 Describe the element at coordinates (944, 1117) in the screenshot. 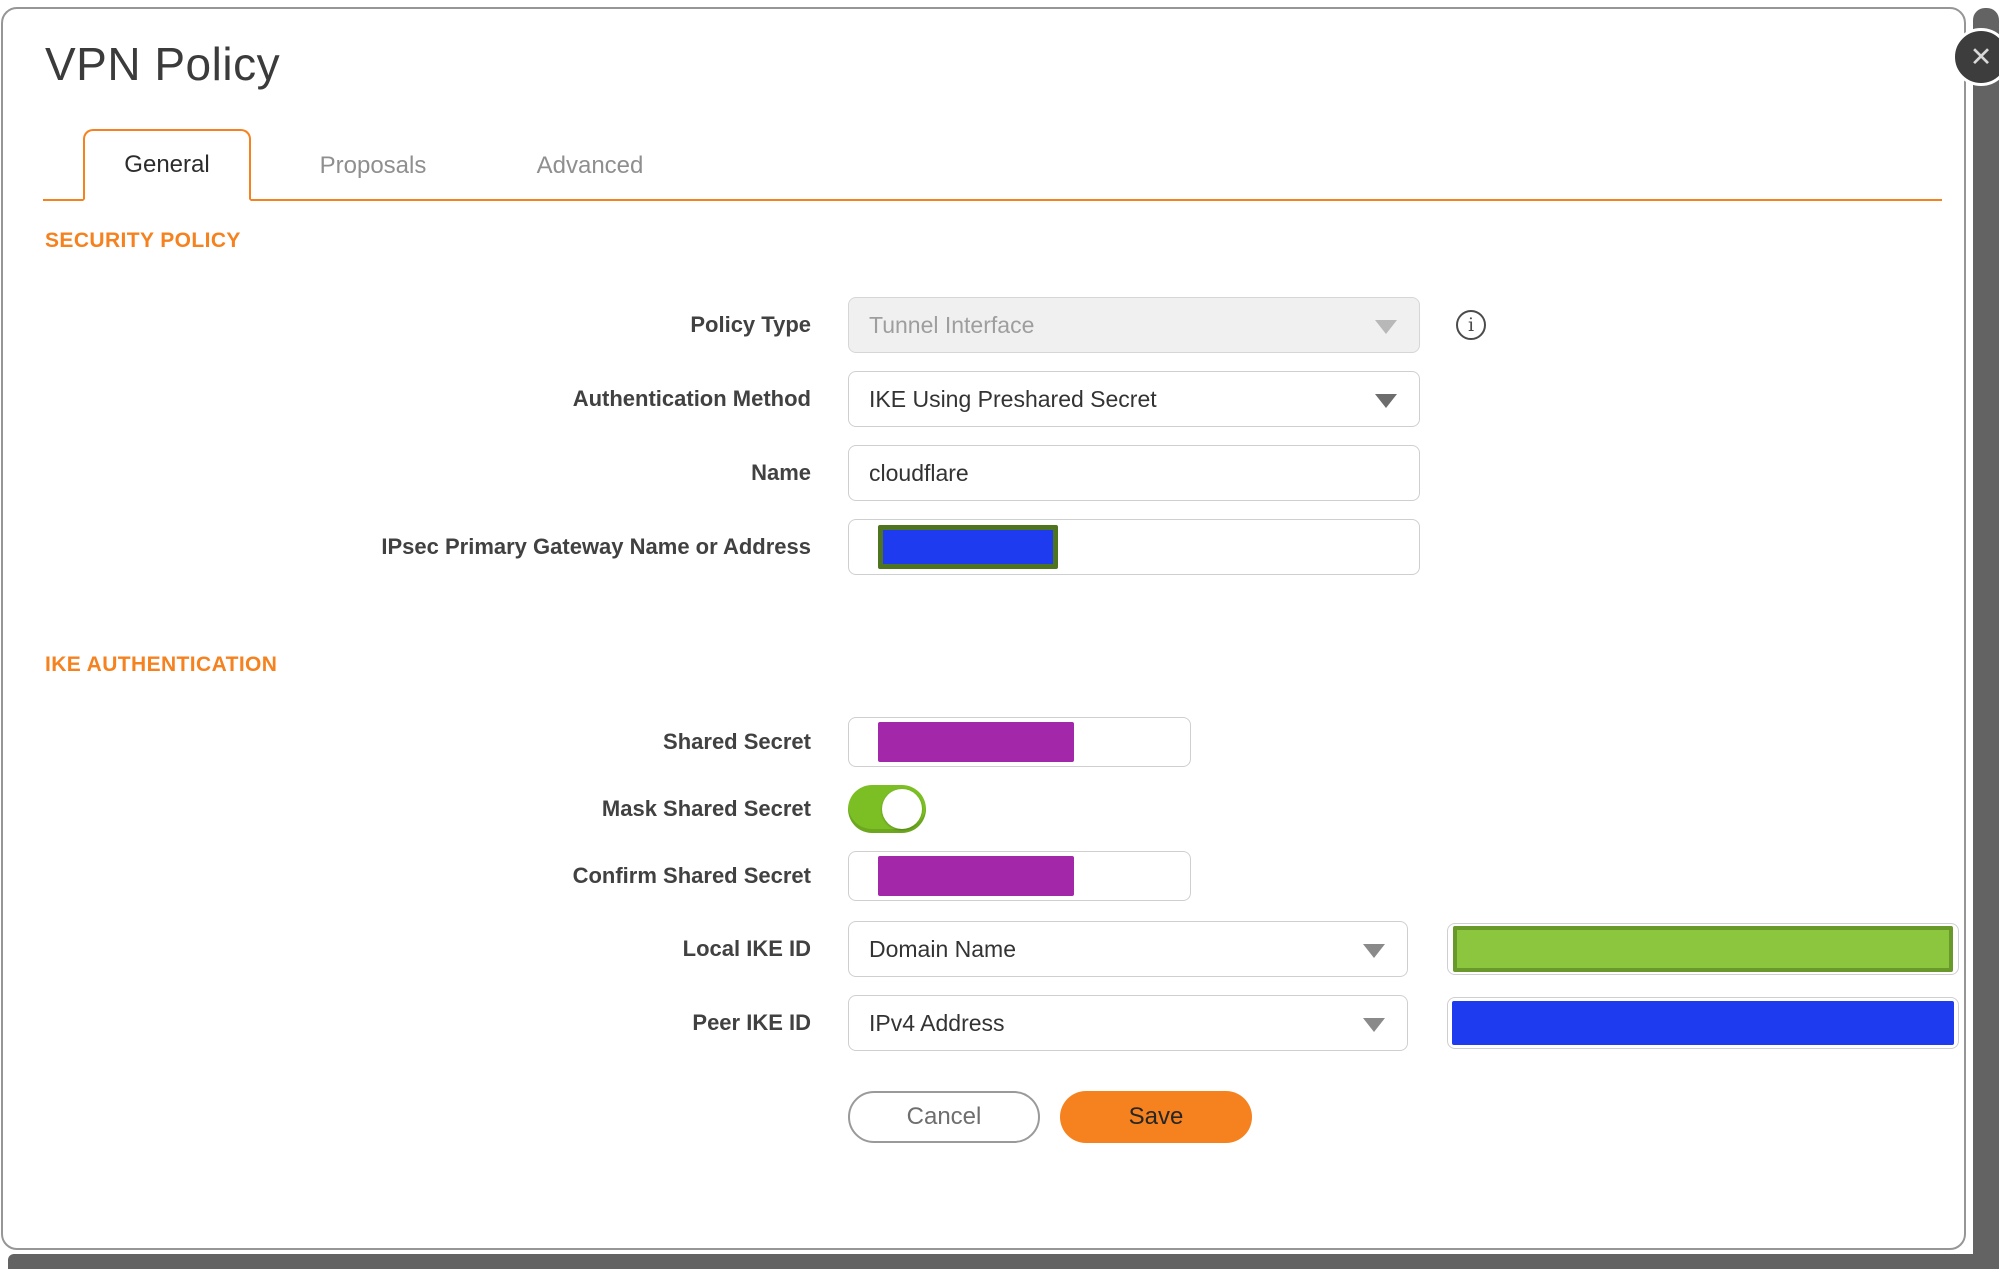

I see `cancel-button: Cancel` at that location.